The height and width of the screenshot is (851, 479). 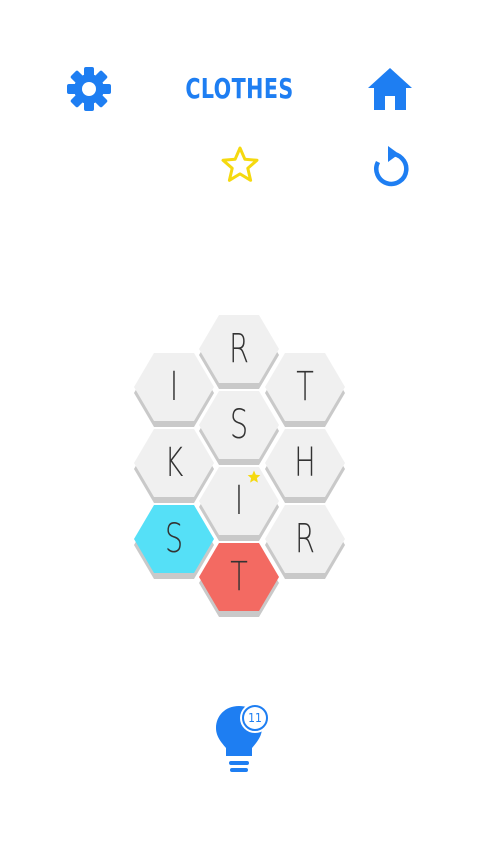 I want to click on bonus-star-icon, so click(x=254, y=476).